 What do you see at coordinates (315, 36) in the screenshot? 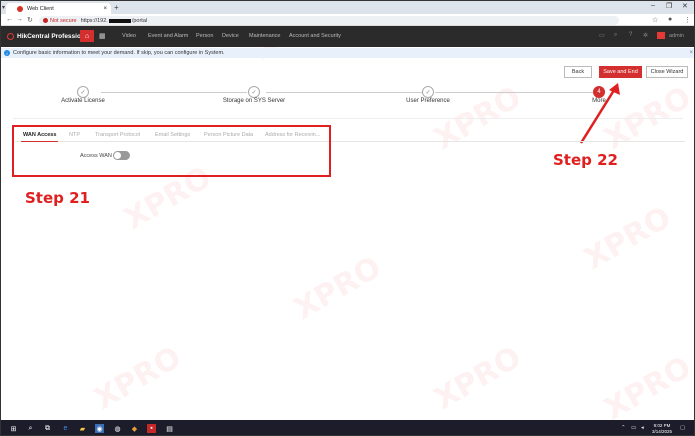
I see `menu-account-and-security: Account and Security` at bounding box center [315, 36].